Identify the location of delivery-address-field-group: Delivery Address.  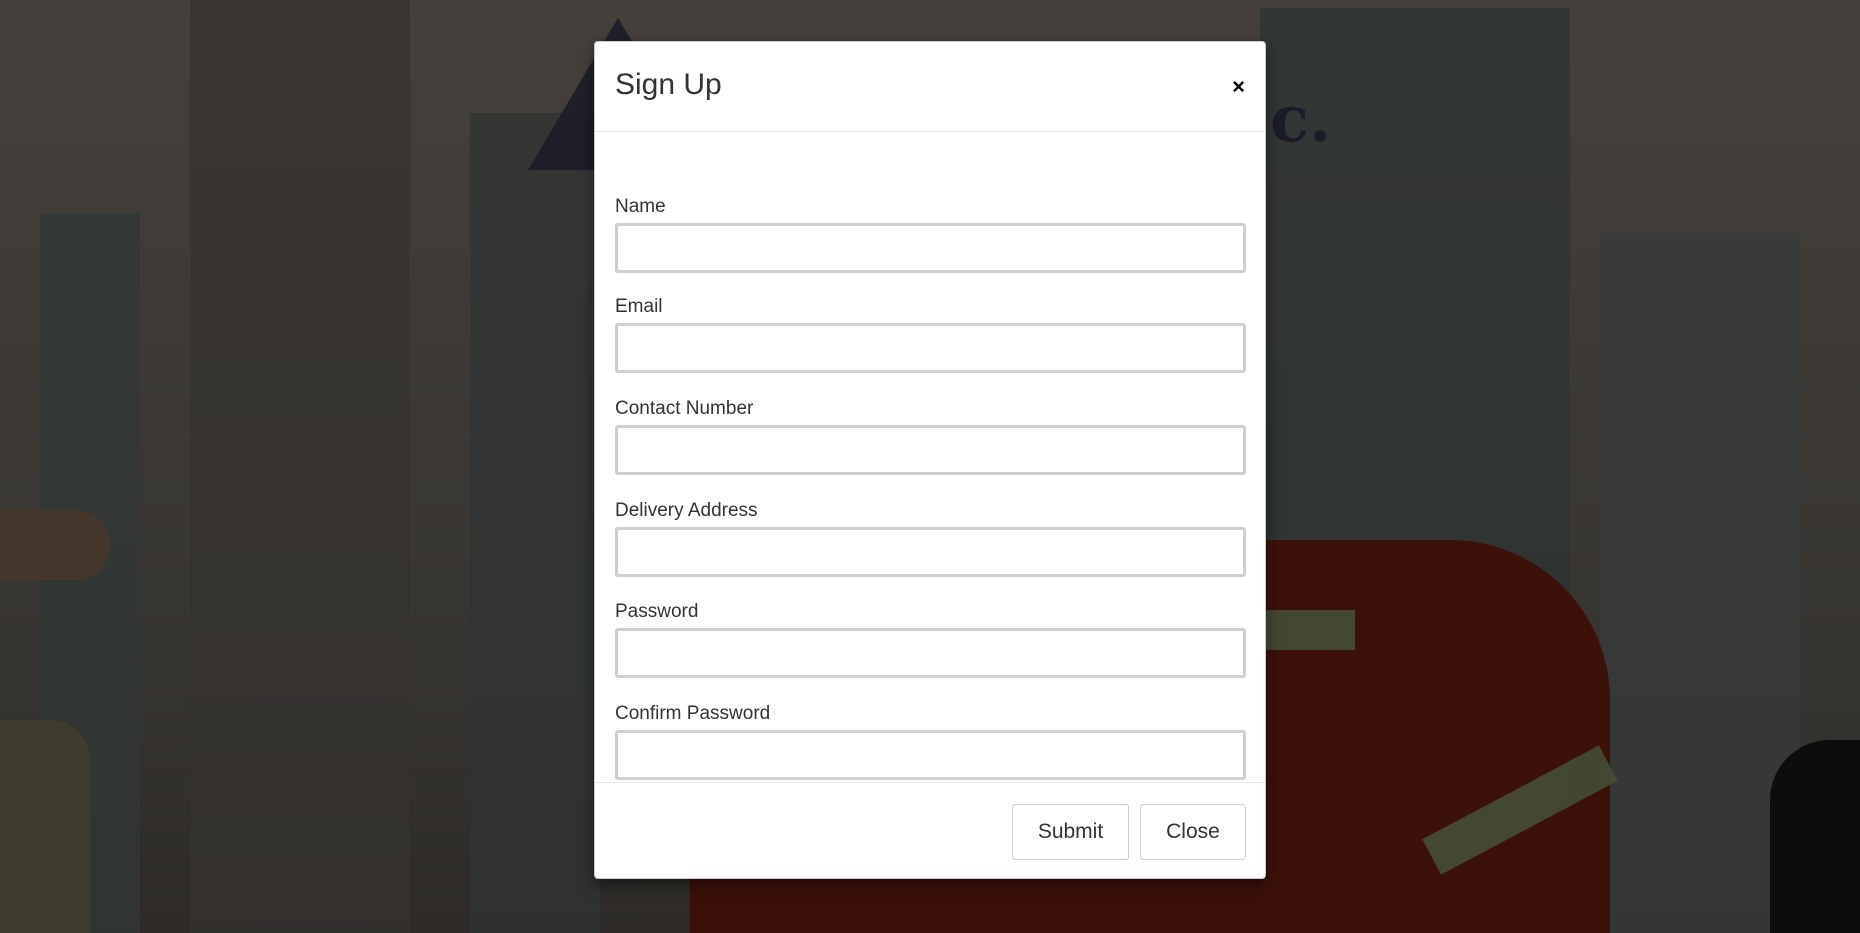
(930, 538).